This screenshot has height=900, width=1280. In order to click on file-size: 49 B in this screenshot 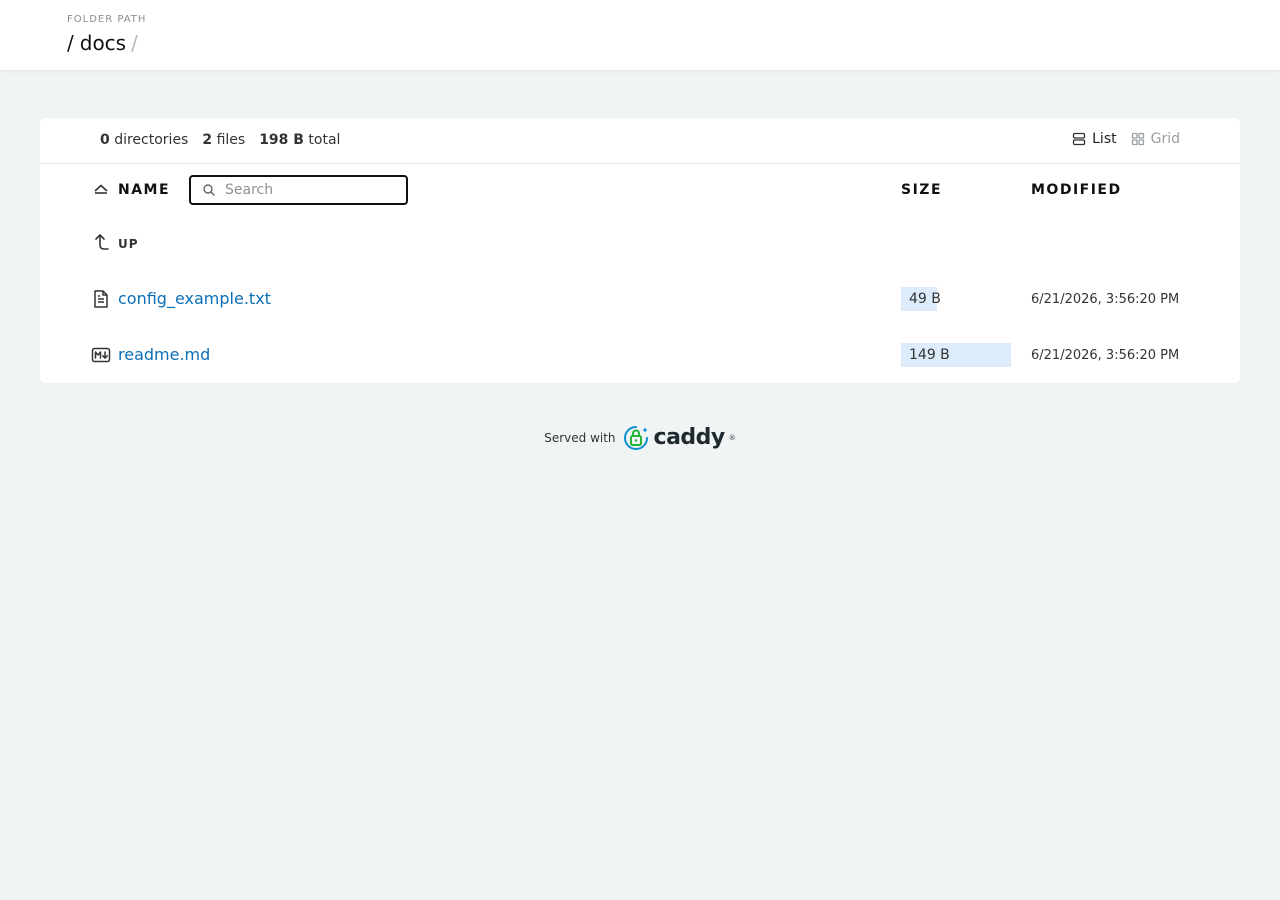, I will do `click(925, 299)`.